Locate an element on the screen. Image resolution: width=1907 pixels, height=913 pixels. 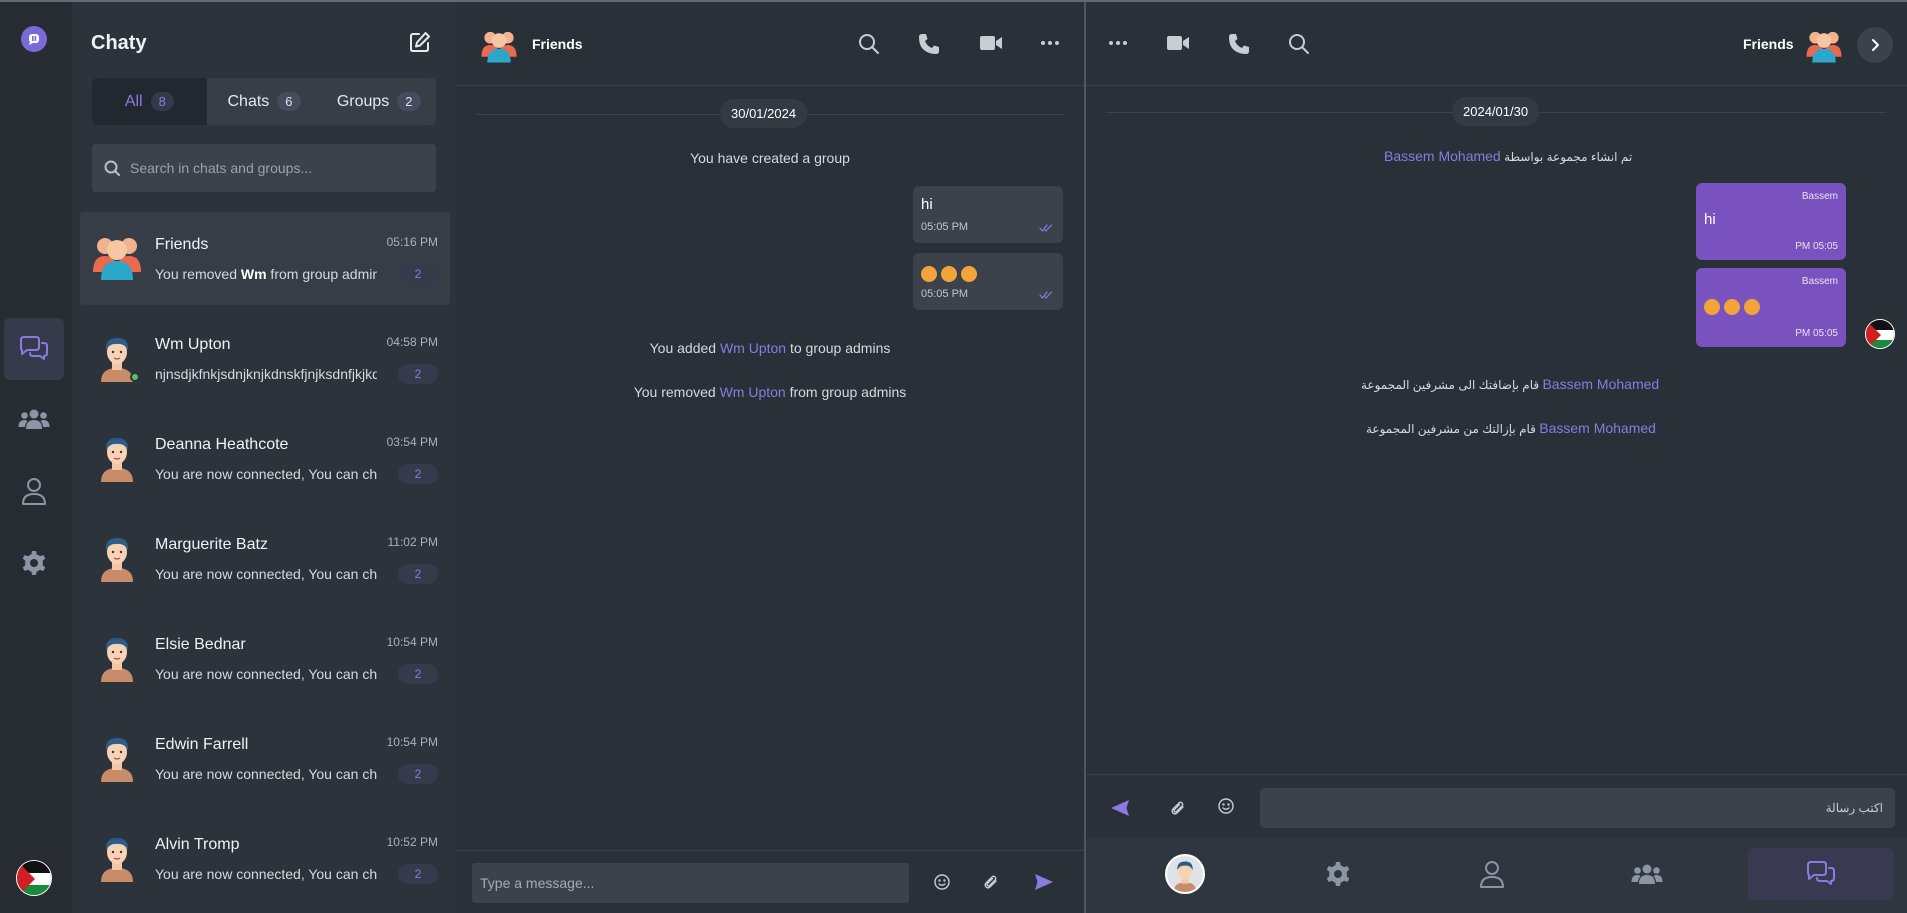
date-pill: 2024/01/30 is located at coordinates (1496, 111).